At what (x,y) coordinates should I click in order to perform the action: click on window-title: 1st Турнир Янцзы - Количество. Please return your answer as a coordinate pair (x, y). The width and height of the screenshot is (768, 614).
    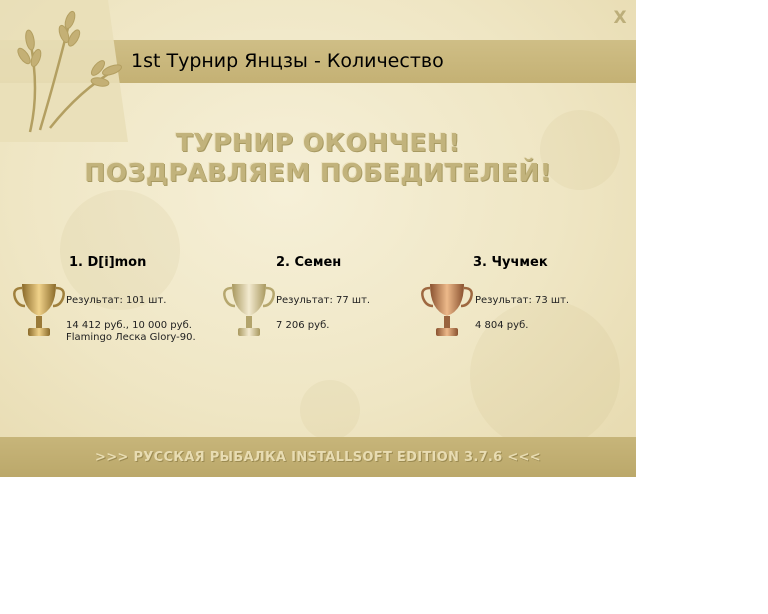
    Looking at the image, I should click on (287, 61).